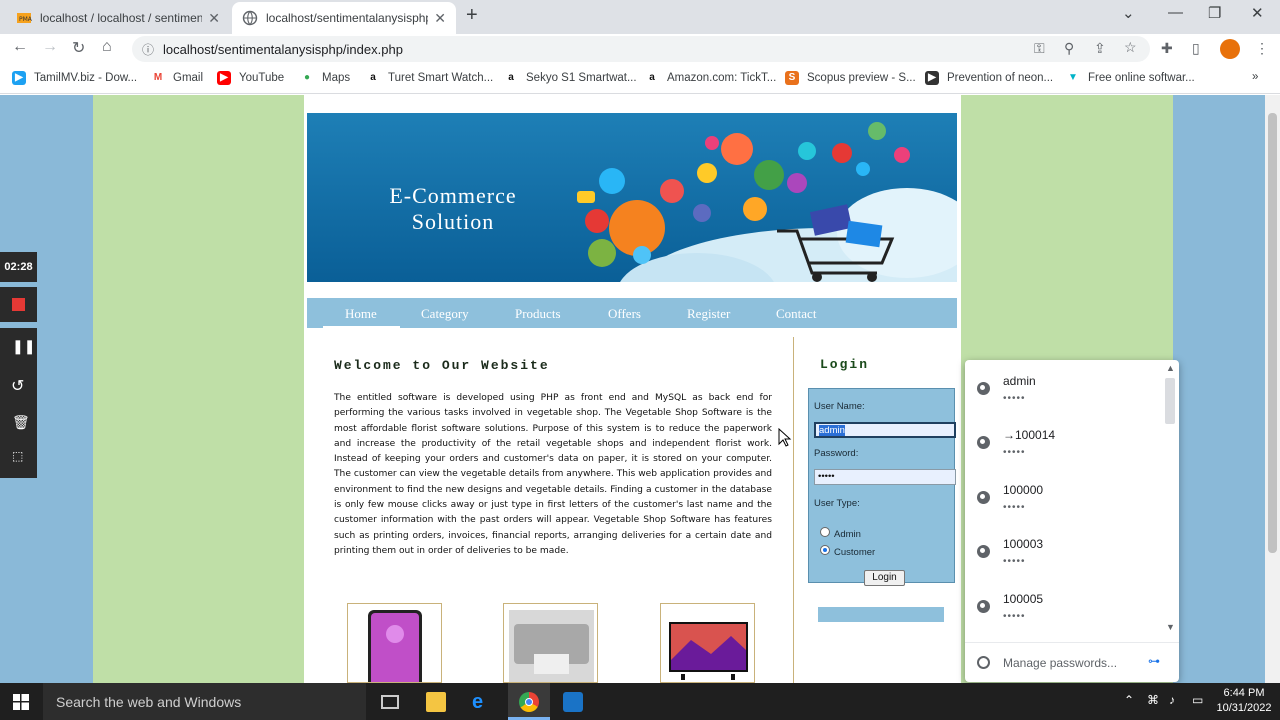 The height and width of the screenshot is (720, 1280). I want to click on saved-password-item: 100003 •••••, so click(1065, 550).